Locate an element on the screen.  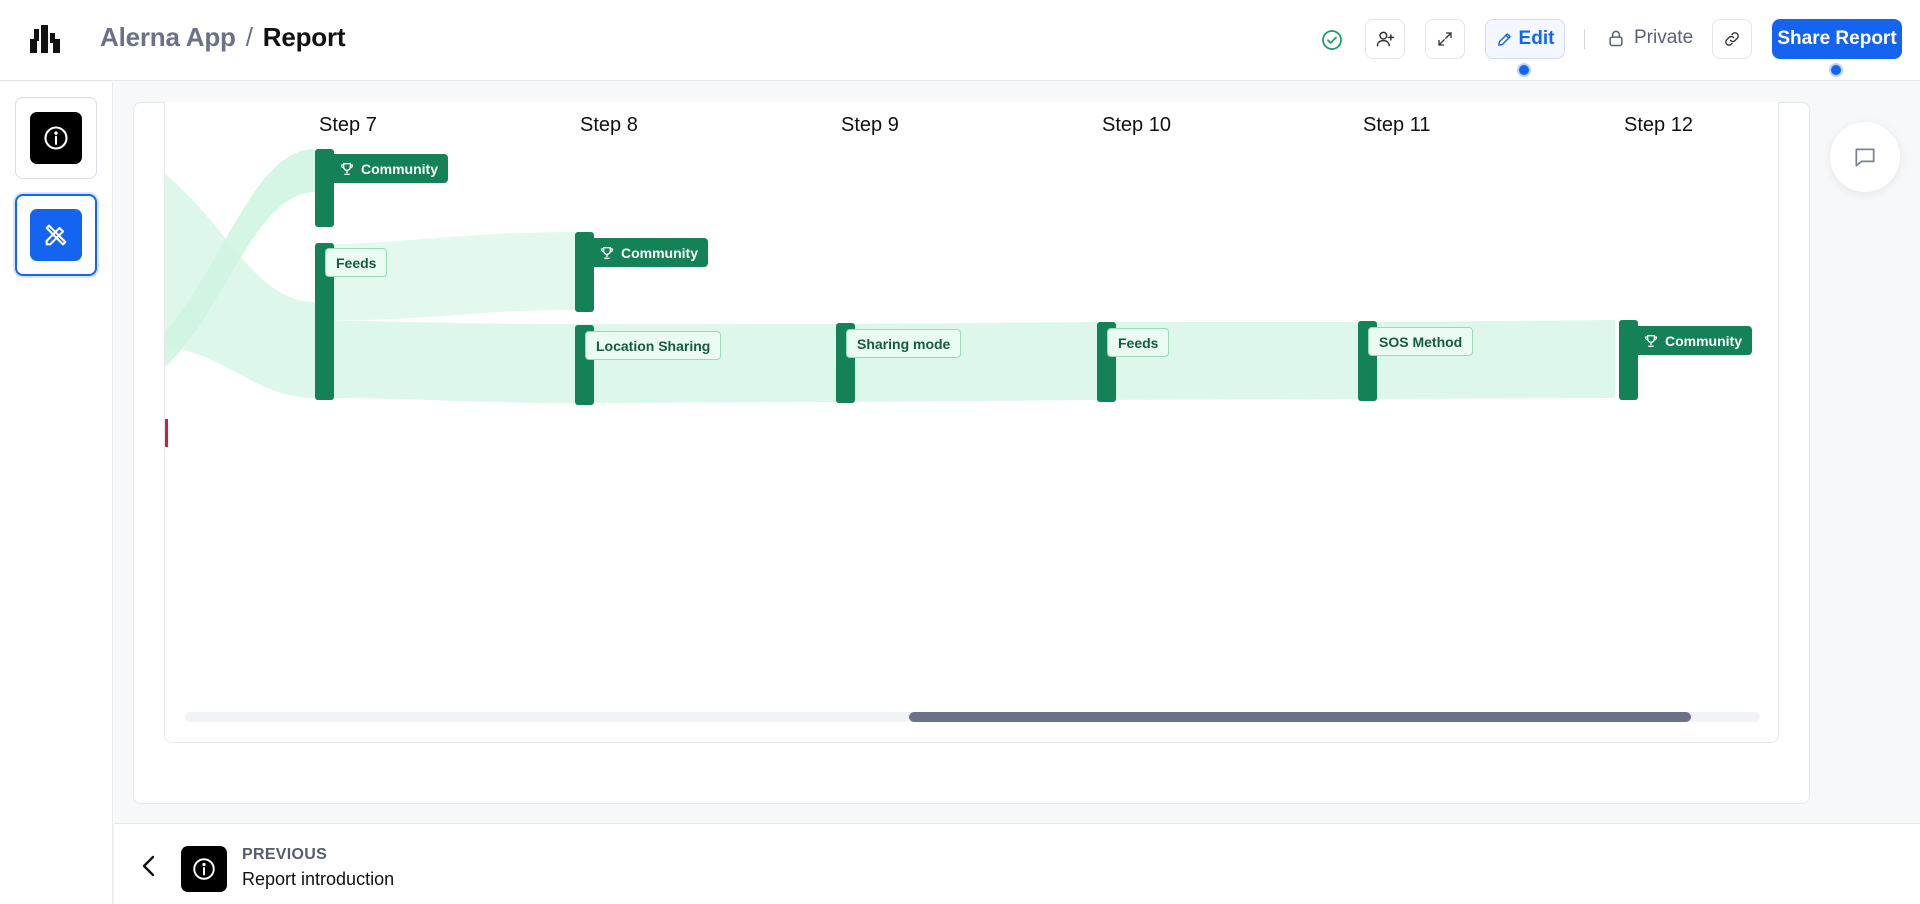
link-icon is located at coordinates (1732, 39).